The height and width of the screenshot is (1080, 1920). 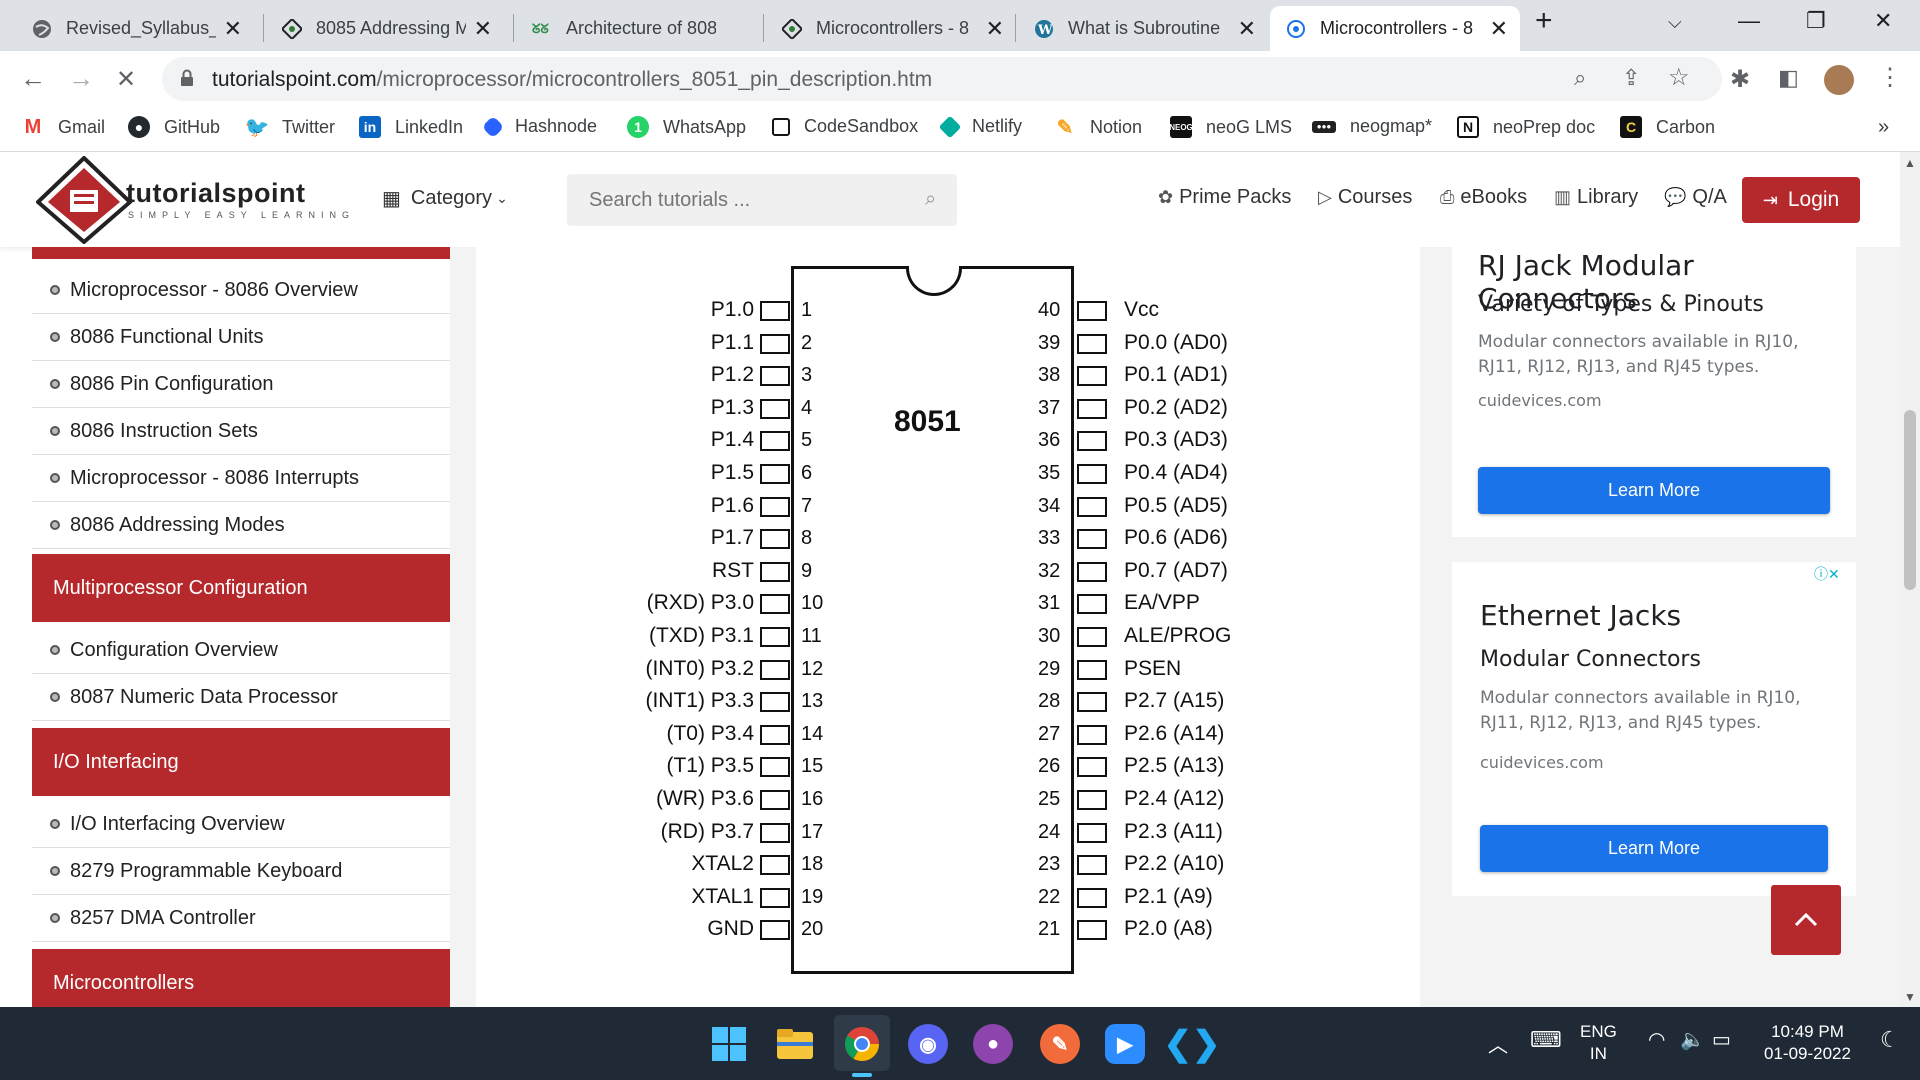 I want to click on chrome-icon, so click(x=862, y=1044).